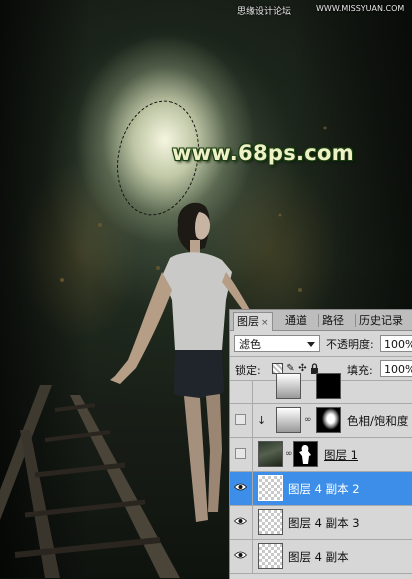  I want to click on blend-mode-value: 滤色, so click(250, 344).